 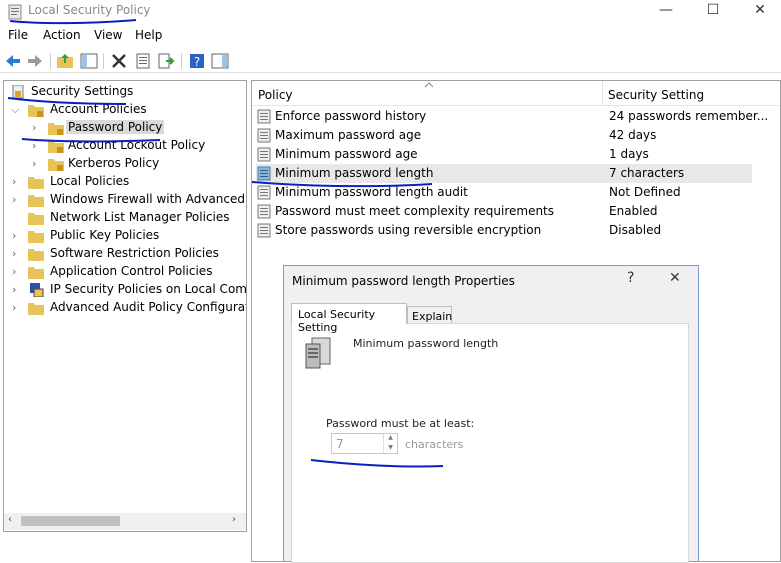 What do you see at coordinates (275, 95) in the screenshot?
I see `column-header-policy: Policy` at bounding box center [275, 95].